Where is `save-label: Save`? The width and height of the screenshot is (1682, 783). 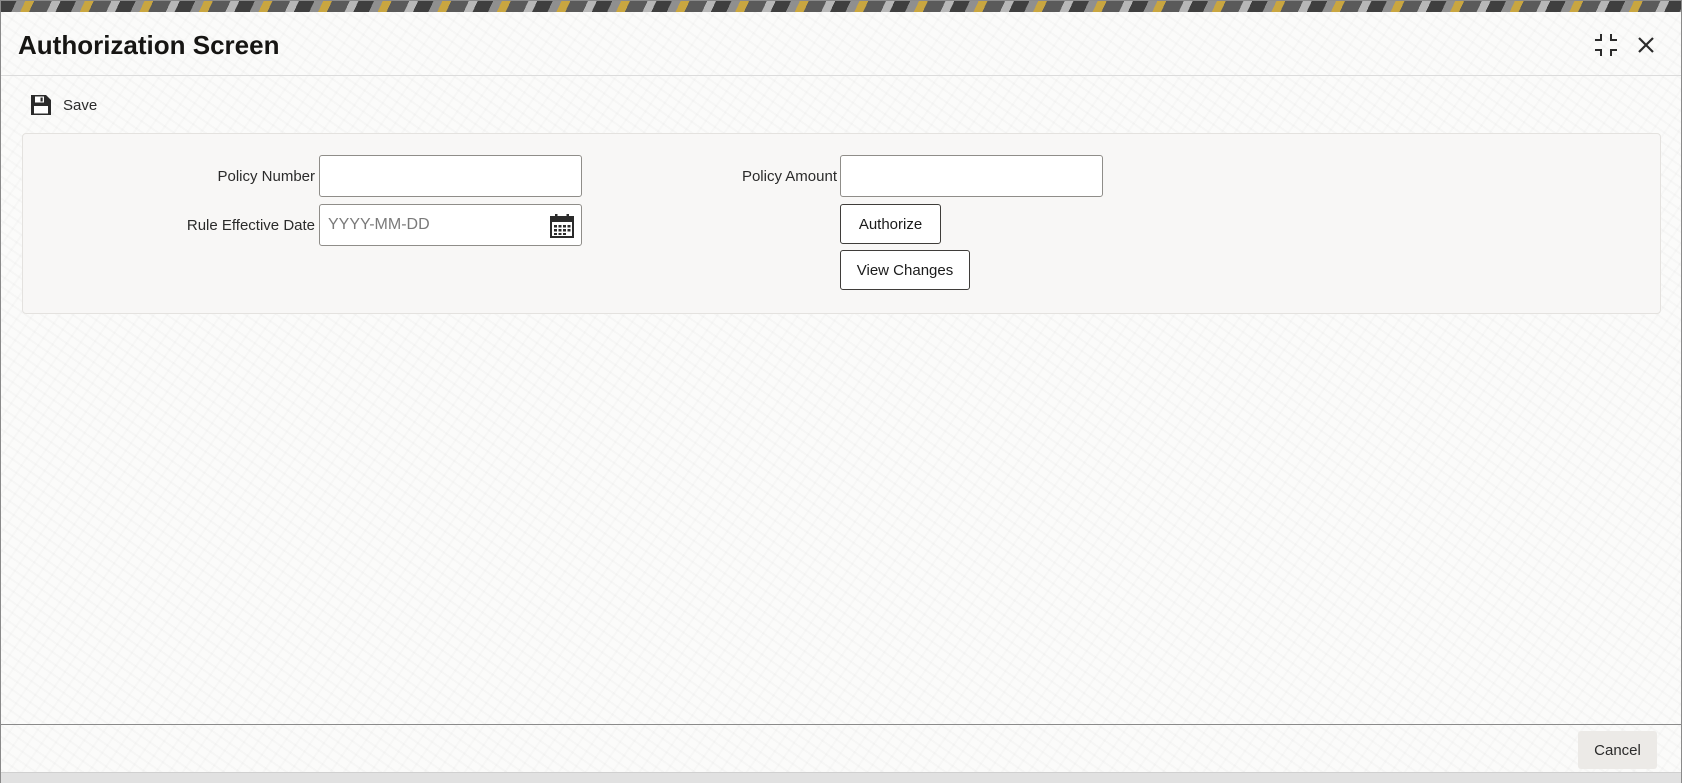
save-label: Save is located at coordinates (80, 105).